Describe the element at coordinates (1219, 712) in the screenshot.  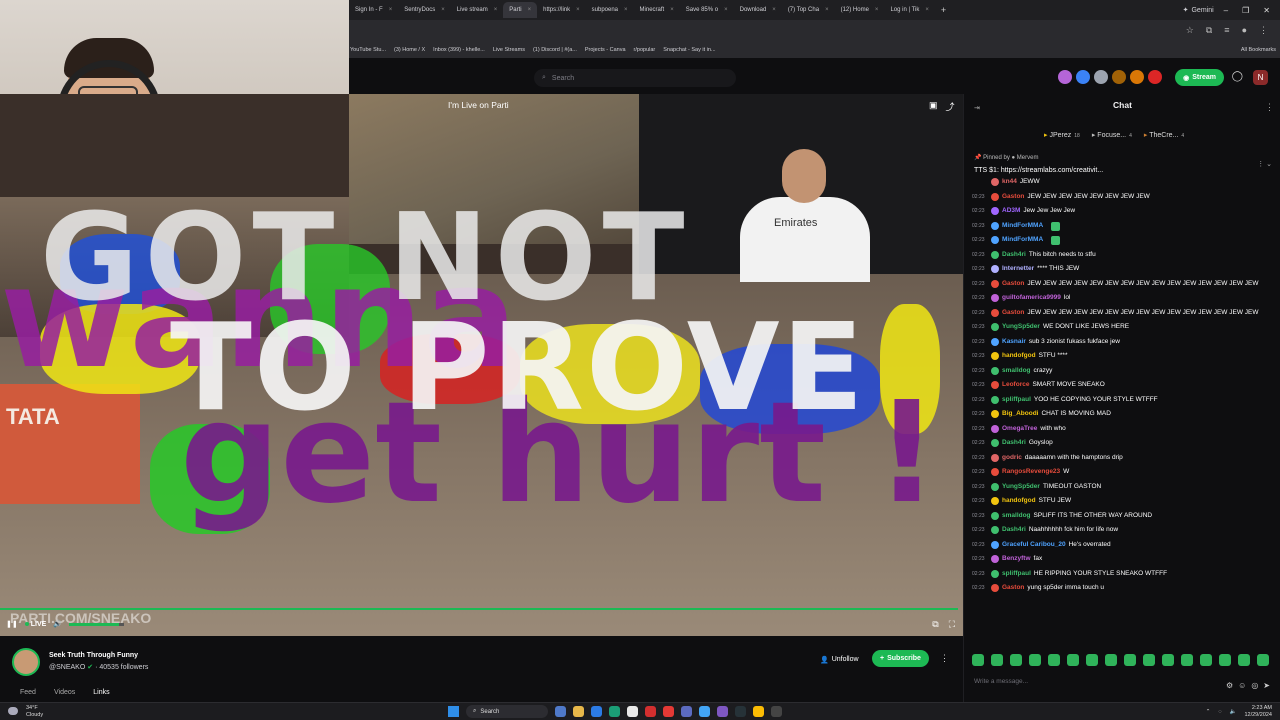
I see `network-icon: ◌` at that location.